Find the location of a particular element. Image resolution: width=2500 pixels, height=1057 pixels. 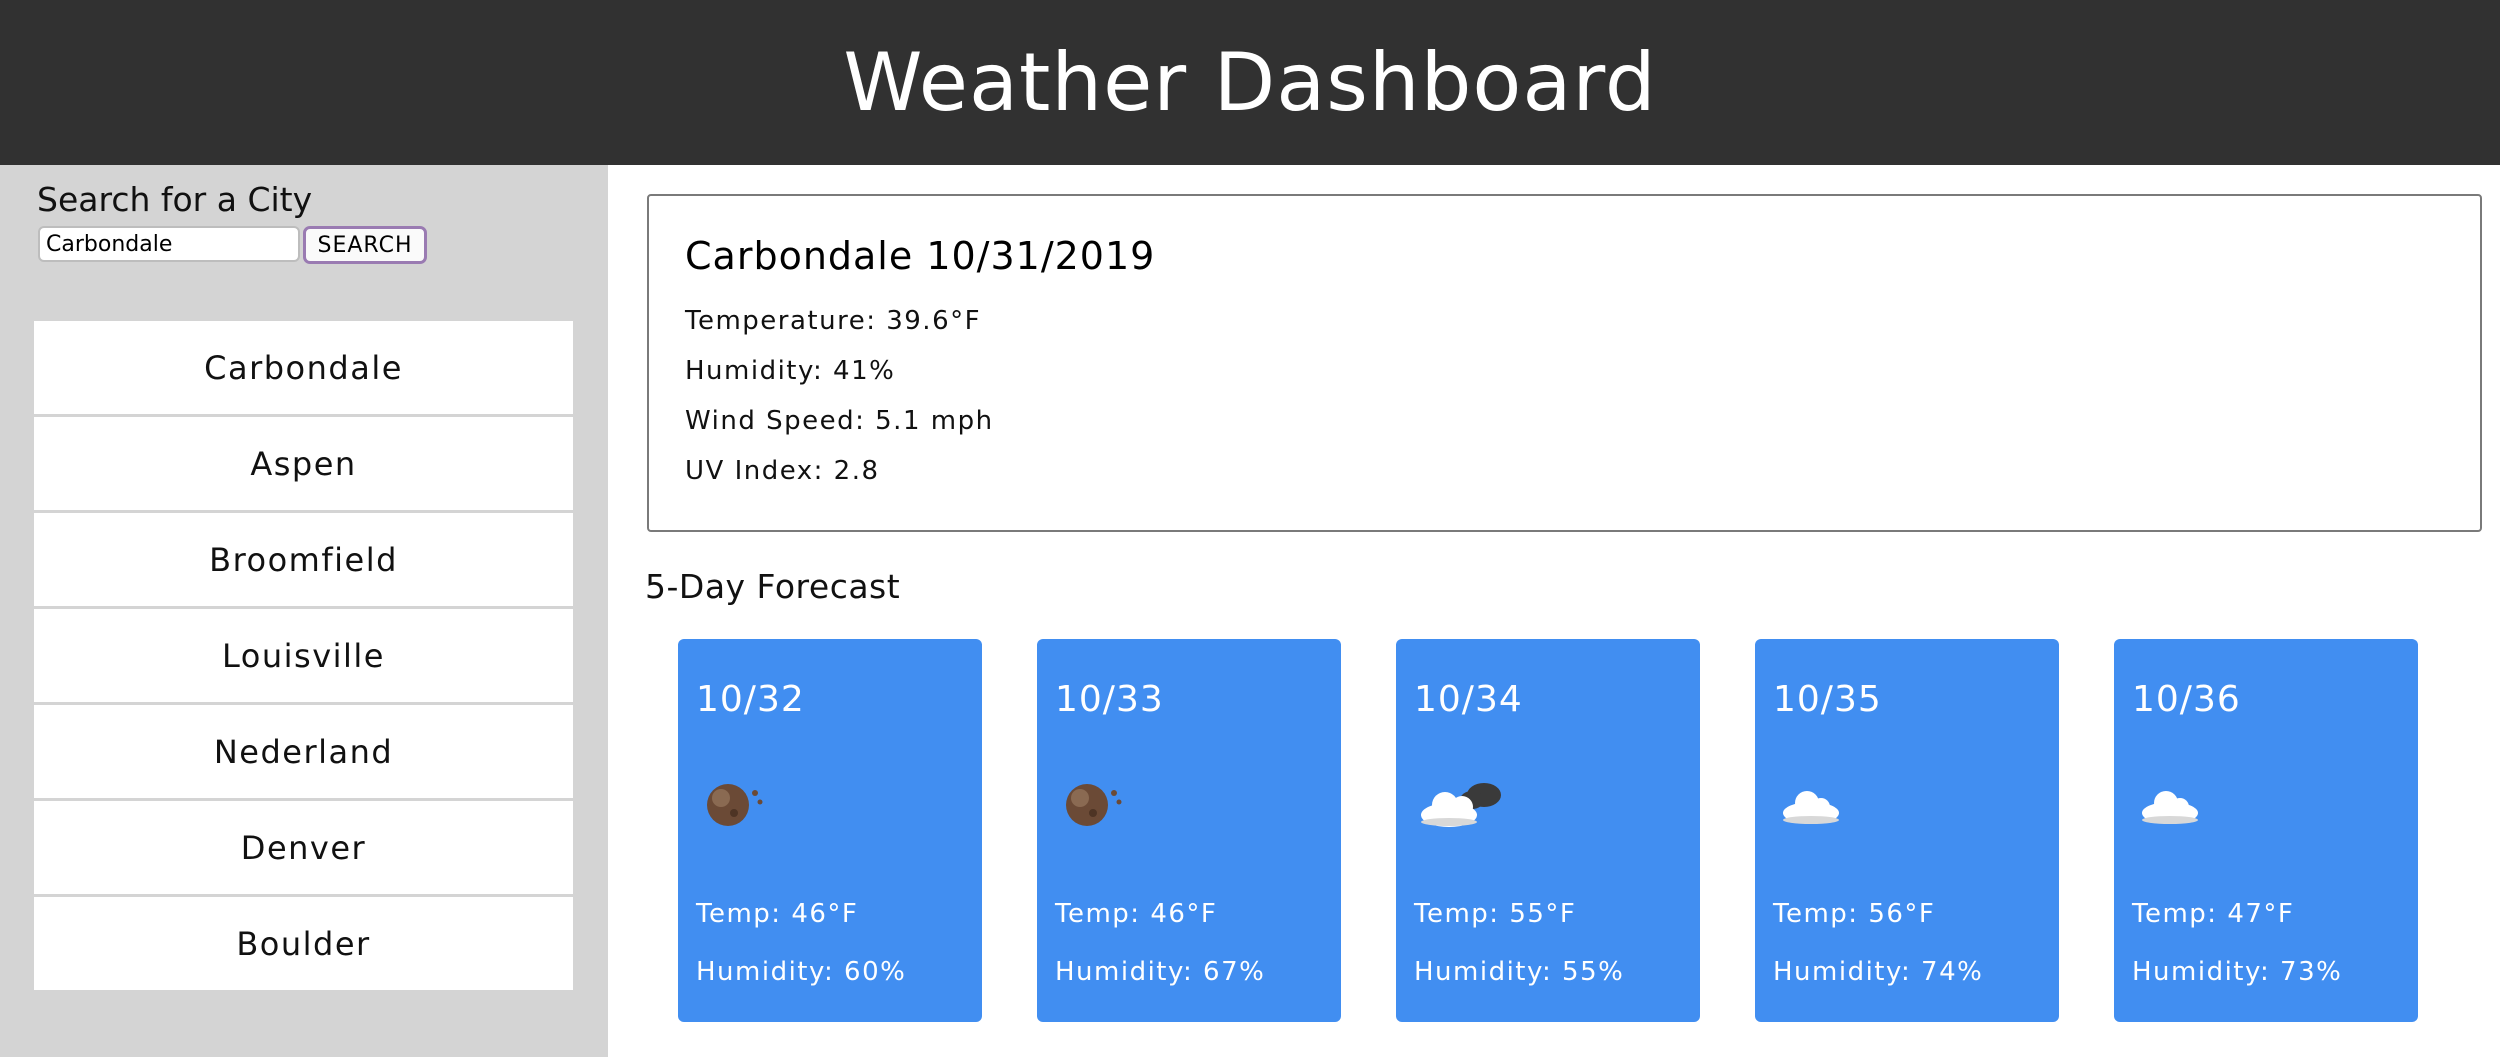

current-wind-speed: Wind Speed: 5.1 mph is located at coordinates (839, 421).